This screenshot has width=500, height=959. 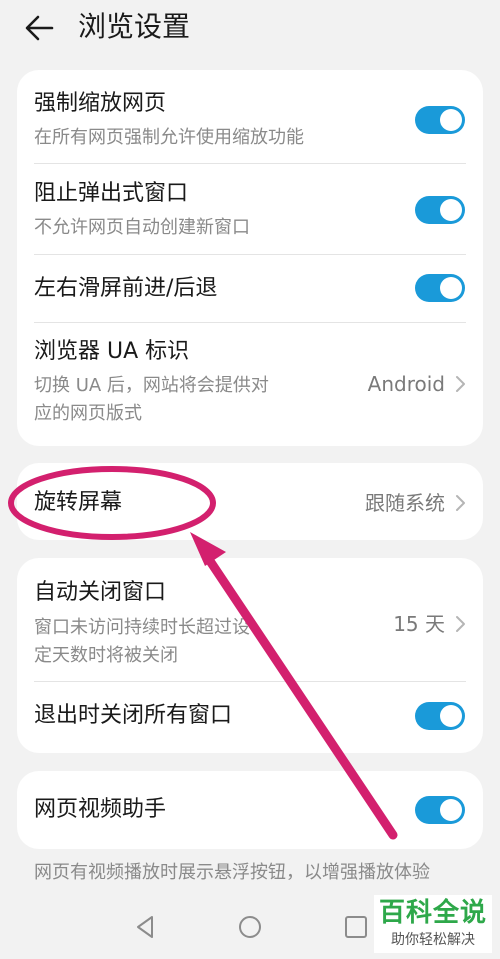 I want to click on settings-card-video: 网页视频助手, so click(x=250, y=810).